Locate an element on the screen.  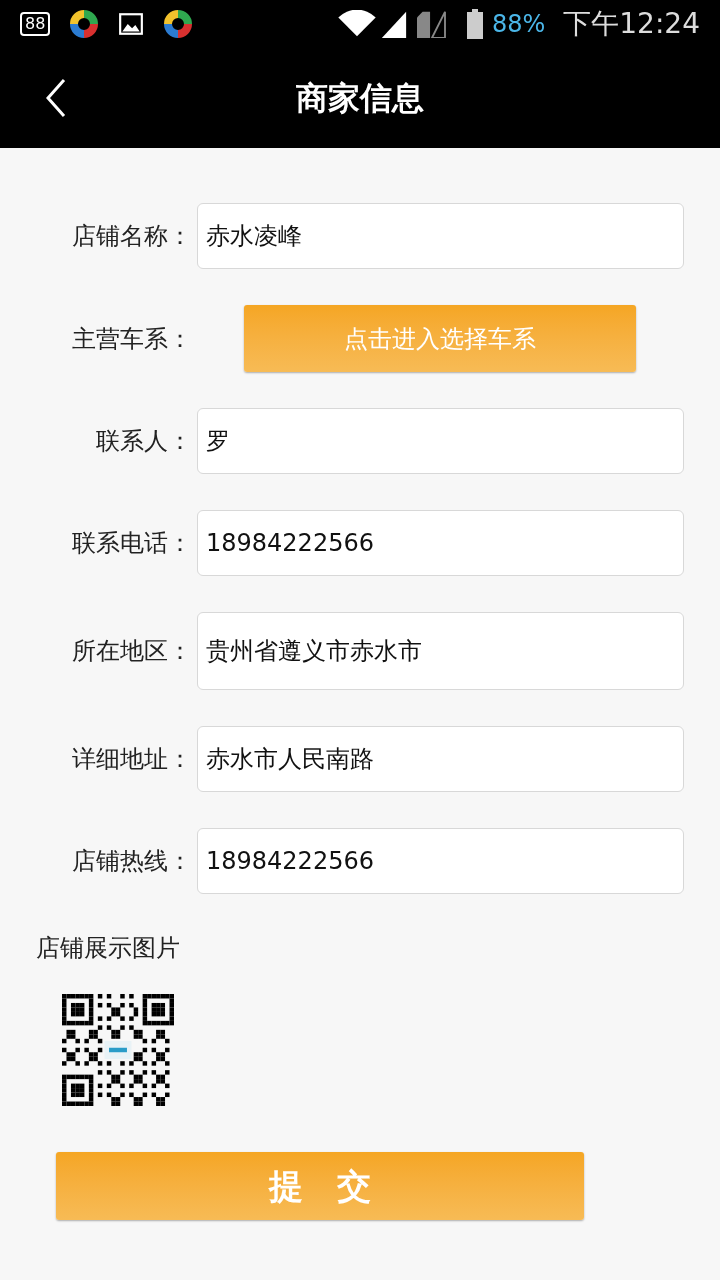
text-field: 罗 is located at coordinates (440, 441).